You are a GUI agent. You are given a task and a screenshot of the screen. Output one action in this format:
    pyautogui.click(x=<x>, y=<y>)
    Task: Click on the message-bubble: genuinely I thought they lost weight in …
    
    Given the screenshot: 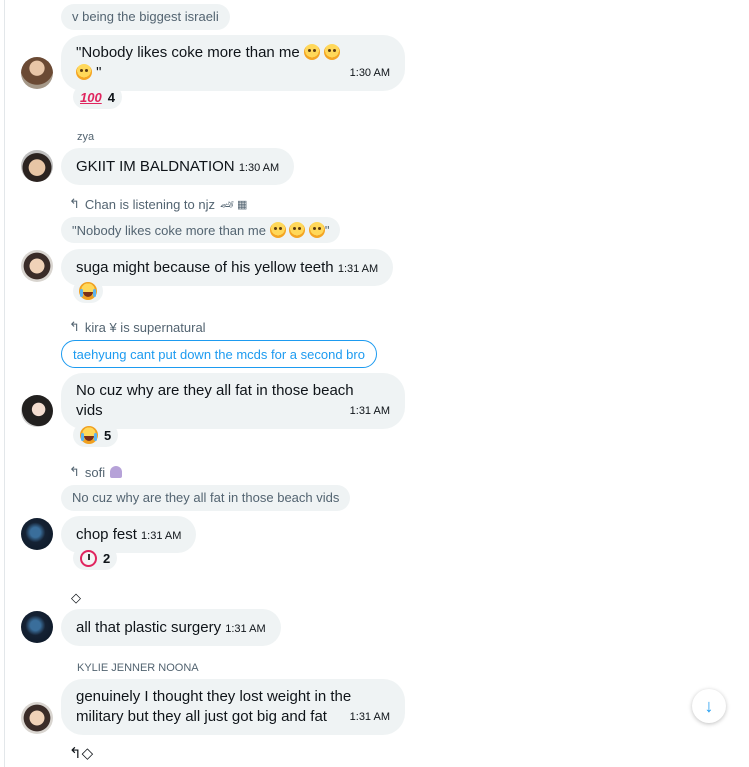 What is the action you would take?
    pyautogui.click(x=233, y=707)
    